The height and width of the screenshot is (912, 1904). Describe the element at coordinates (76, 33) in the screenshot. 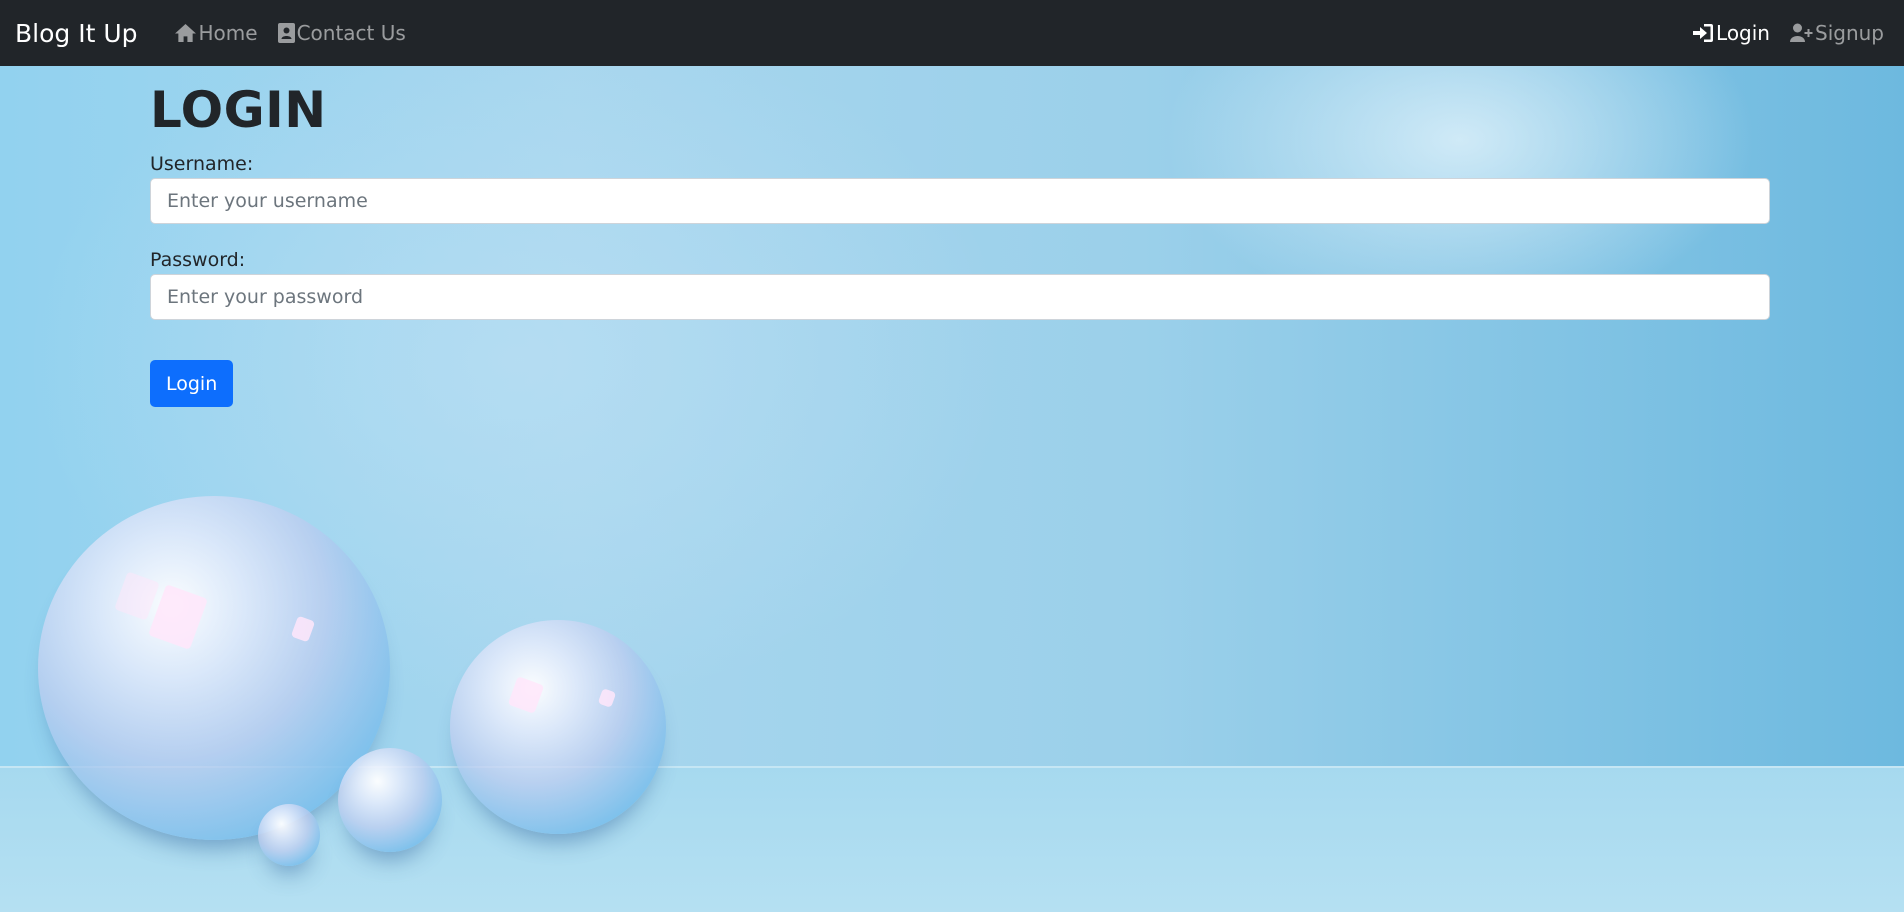

I see `brand-link: Blog It Up` at that location.